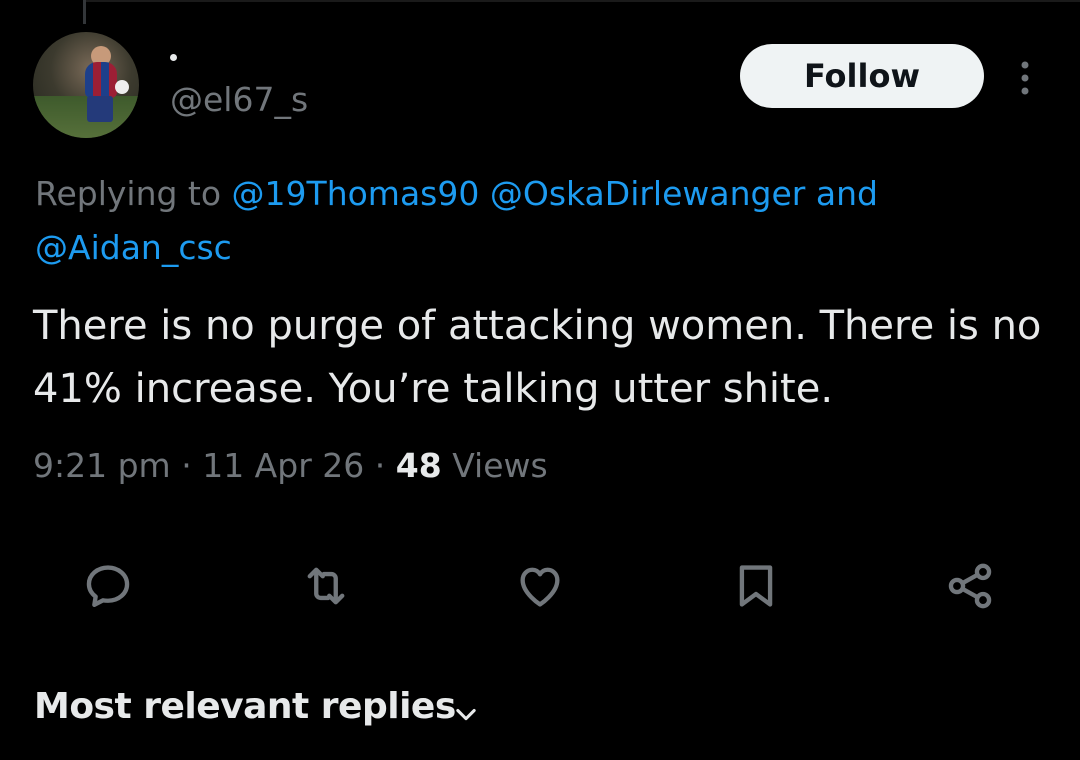  I want to click on tweet-meta: 9:21 pm · 11 Apr 26 · 48 Views, so click(290, 466).